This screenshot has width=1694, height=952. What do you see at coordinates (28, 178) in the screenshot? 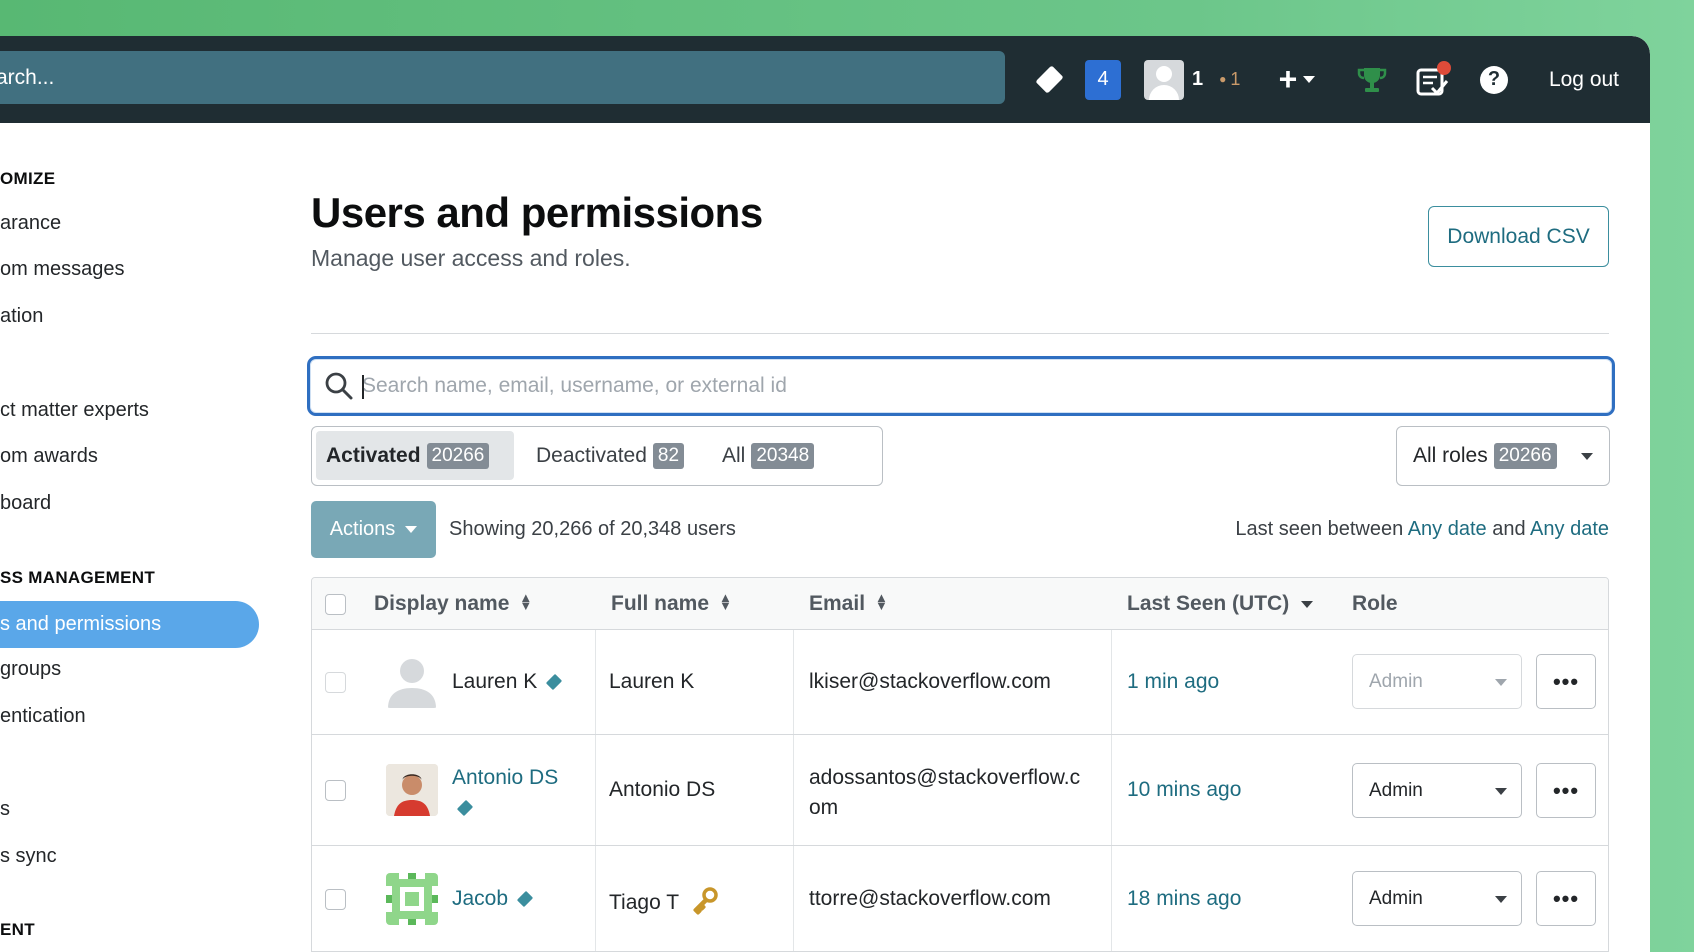
I see `sidebar-heading: OMIZE` at bounding box center [28, 178].